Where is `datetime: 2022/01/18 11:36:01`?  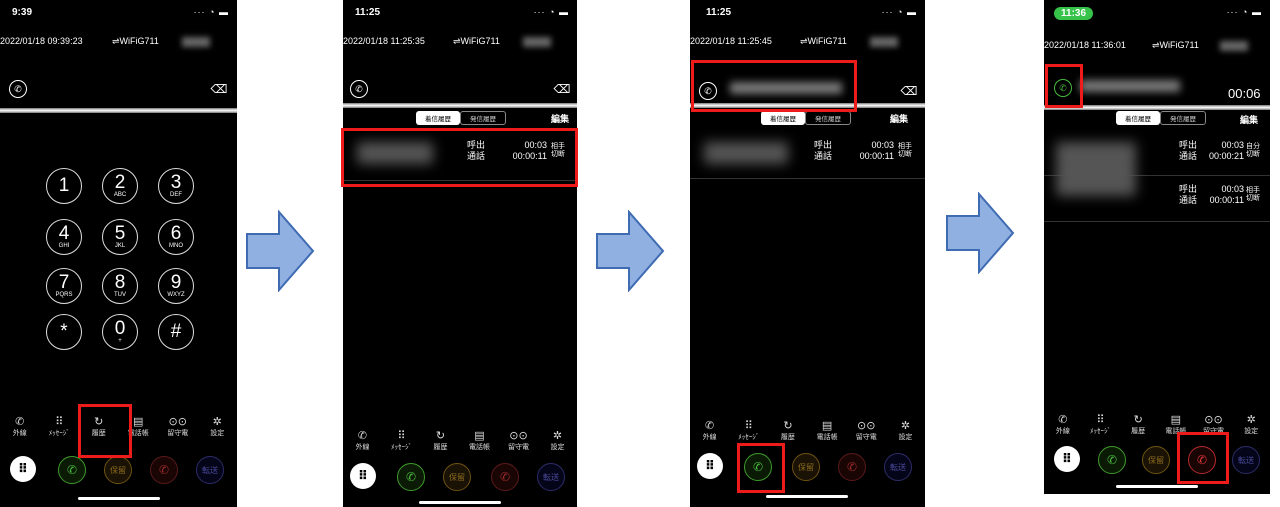
datetime: 2022/01/18 11:36:01 is located at coordinates (1085, 45).